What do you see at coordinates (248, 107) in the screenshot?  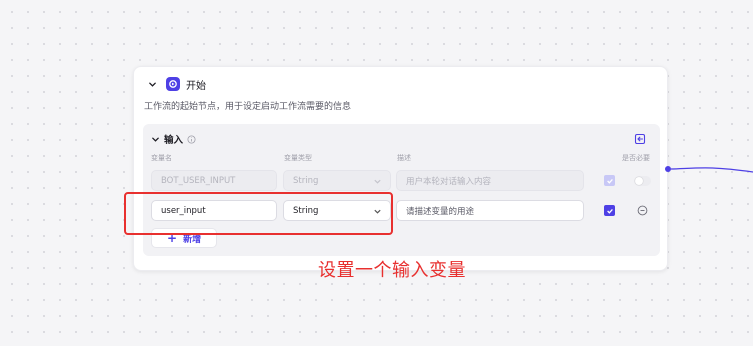 I see `node-description: 工作流的起始节点，用于设定启动工作流需要的信息` at bounding box center [248, 107].